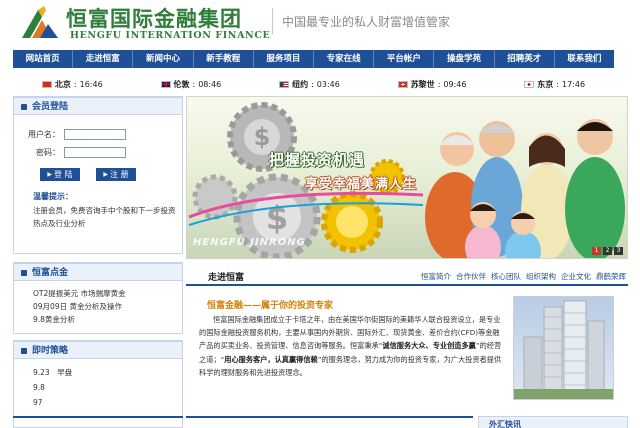 The width and height of the screenshot is (640, 428). Describe the element at coordinates (107, 402) in the screenshot. I see `list-item: 97` at that location.